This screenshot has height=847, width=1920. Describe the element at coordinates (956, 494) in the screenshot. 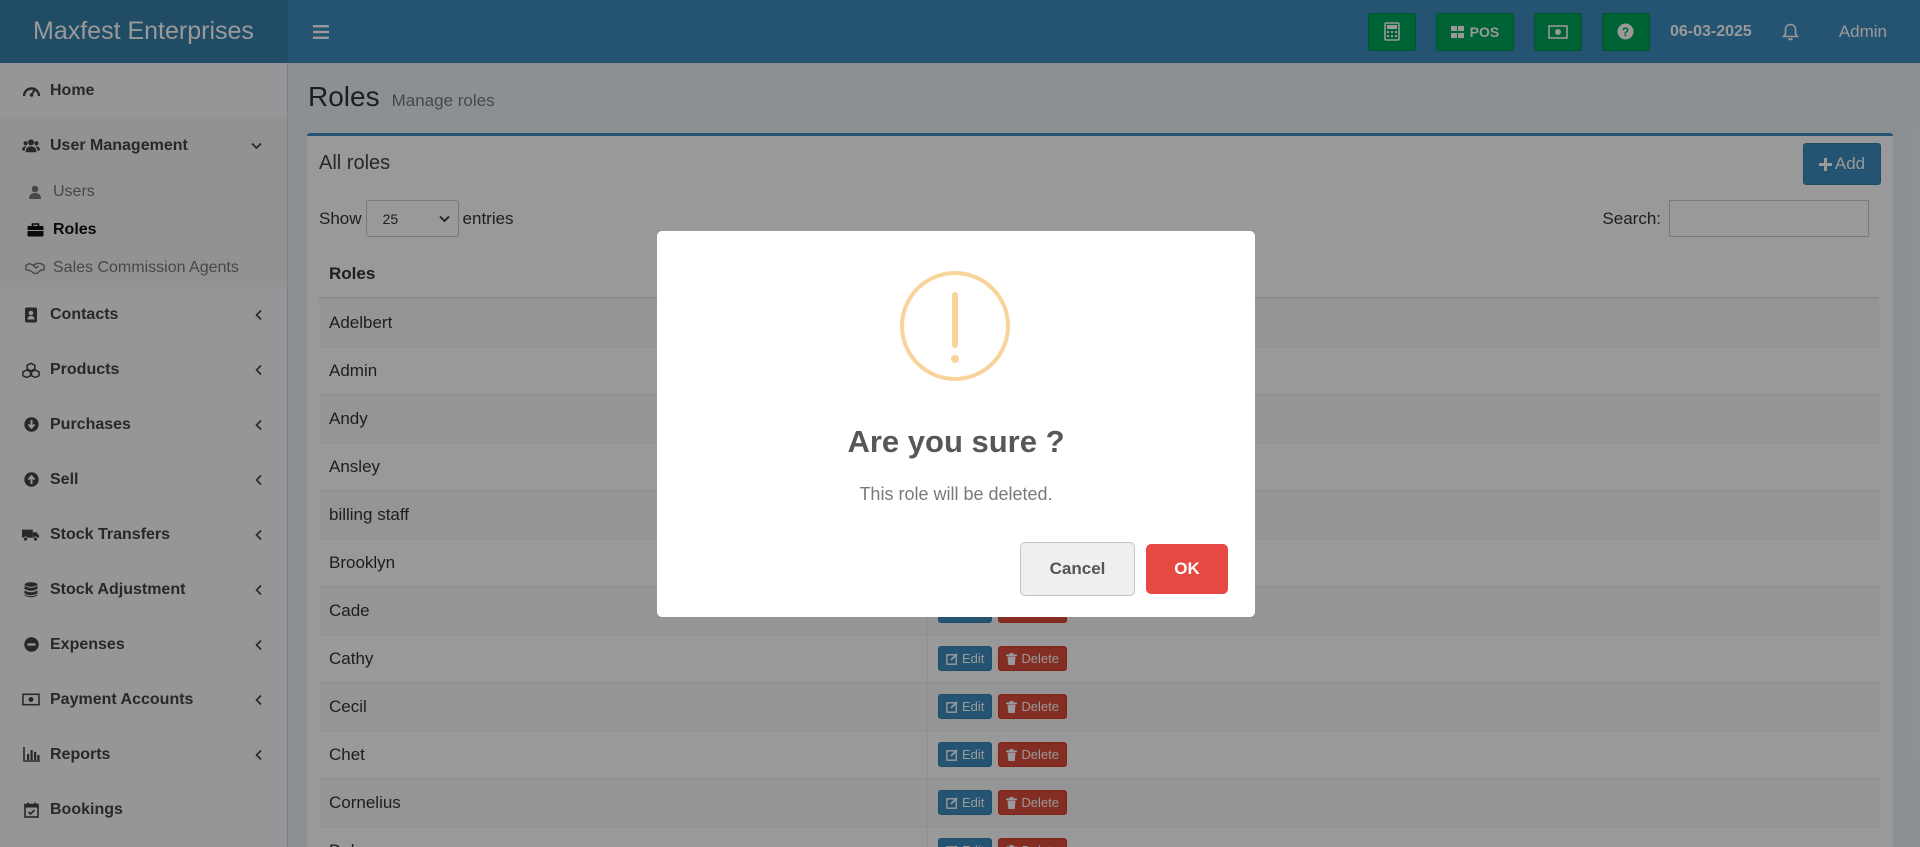

I see `dialog-message: This role will be deleted.` at that location.